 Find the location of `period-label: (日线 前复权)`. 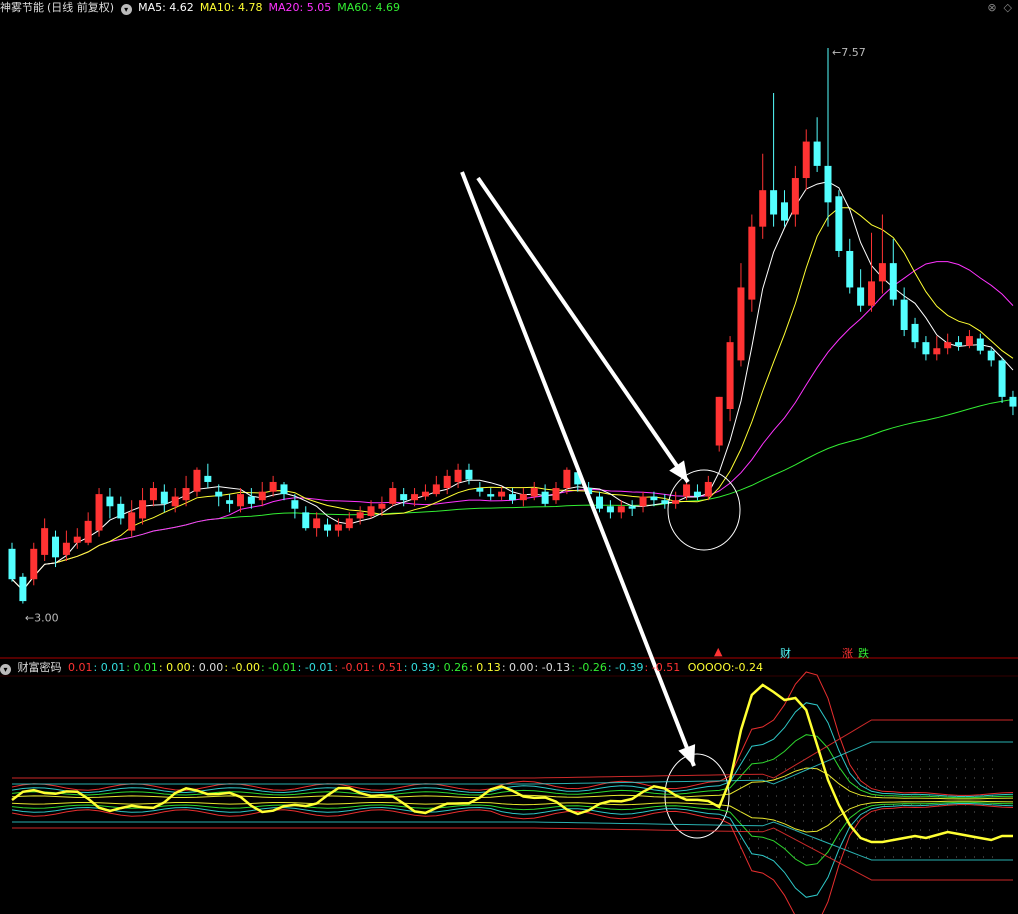

period-label: (日线 前复权) is located at coordinates (81, 7).